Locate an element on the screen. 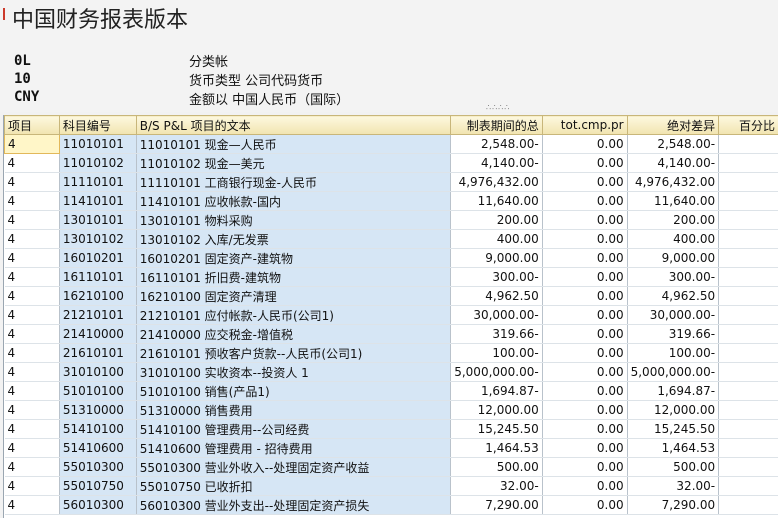  splitter-handle: ∴∴∴∴ is located at coordinates (498, 107).